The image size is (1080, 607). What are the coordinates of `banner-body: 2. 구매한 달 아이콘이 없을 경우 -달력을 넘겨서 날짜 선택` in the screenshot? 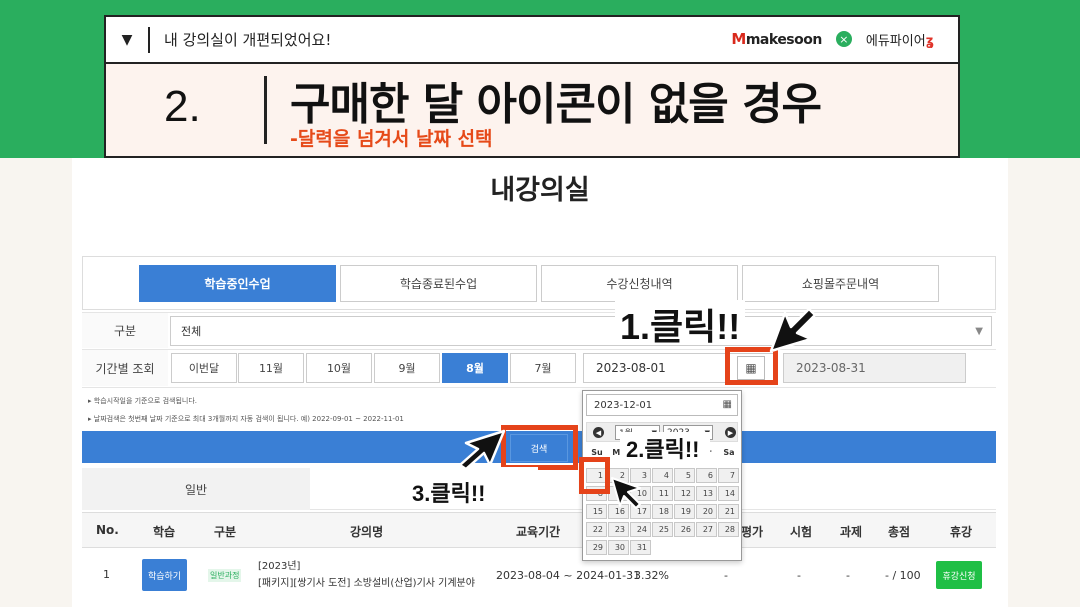 It's located at (532, 110).